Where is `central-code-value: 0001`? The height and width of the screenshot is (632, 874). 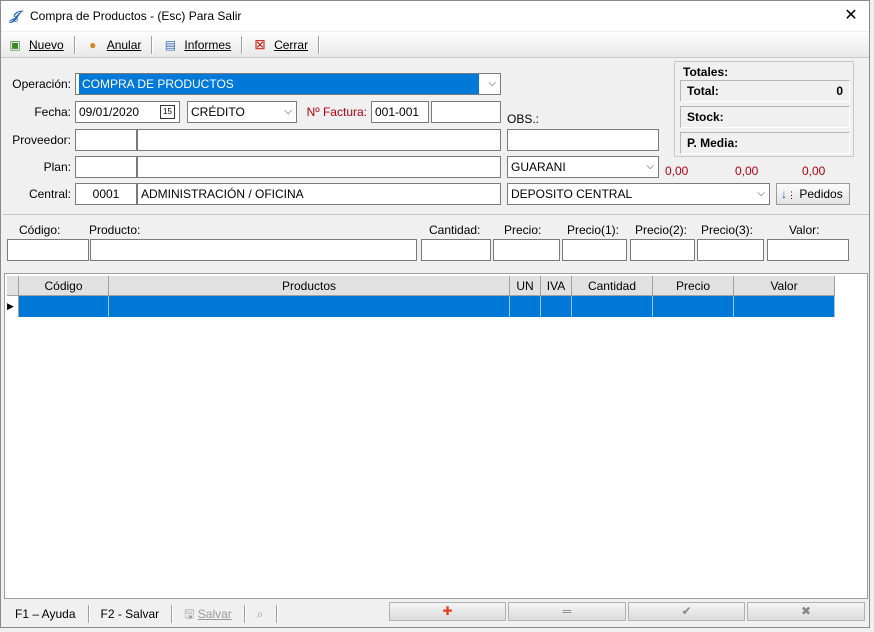
central-code-value: 0001 is located at coordinates (106, 194).